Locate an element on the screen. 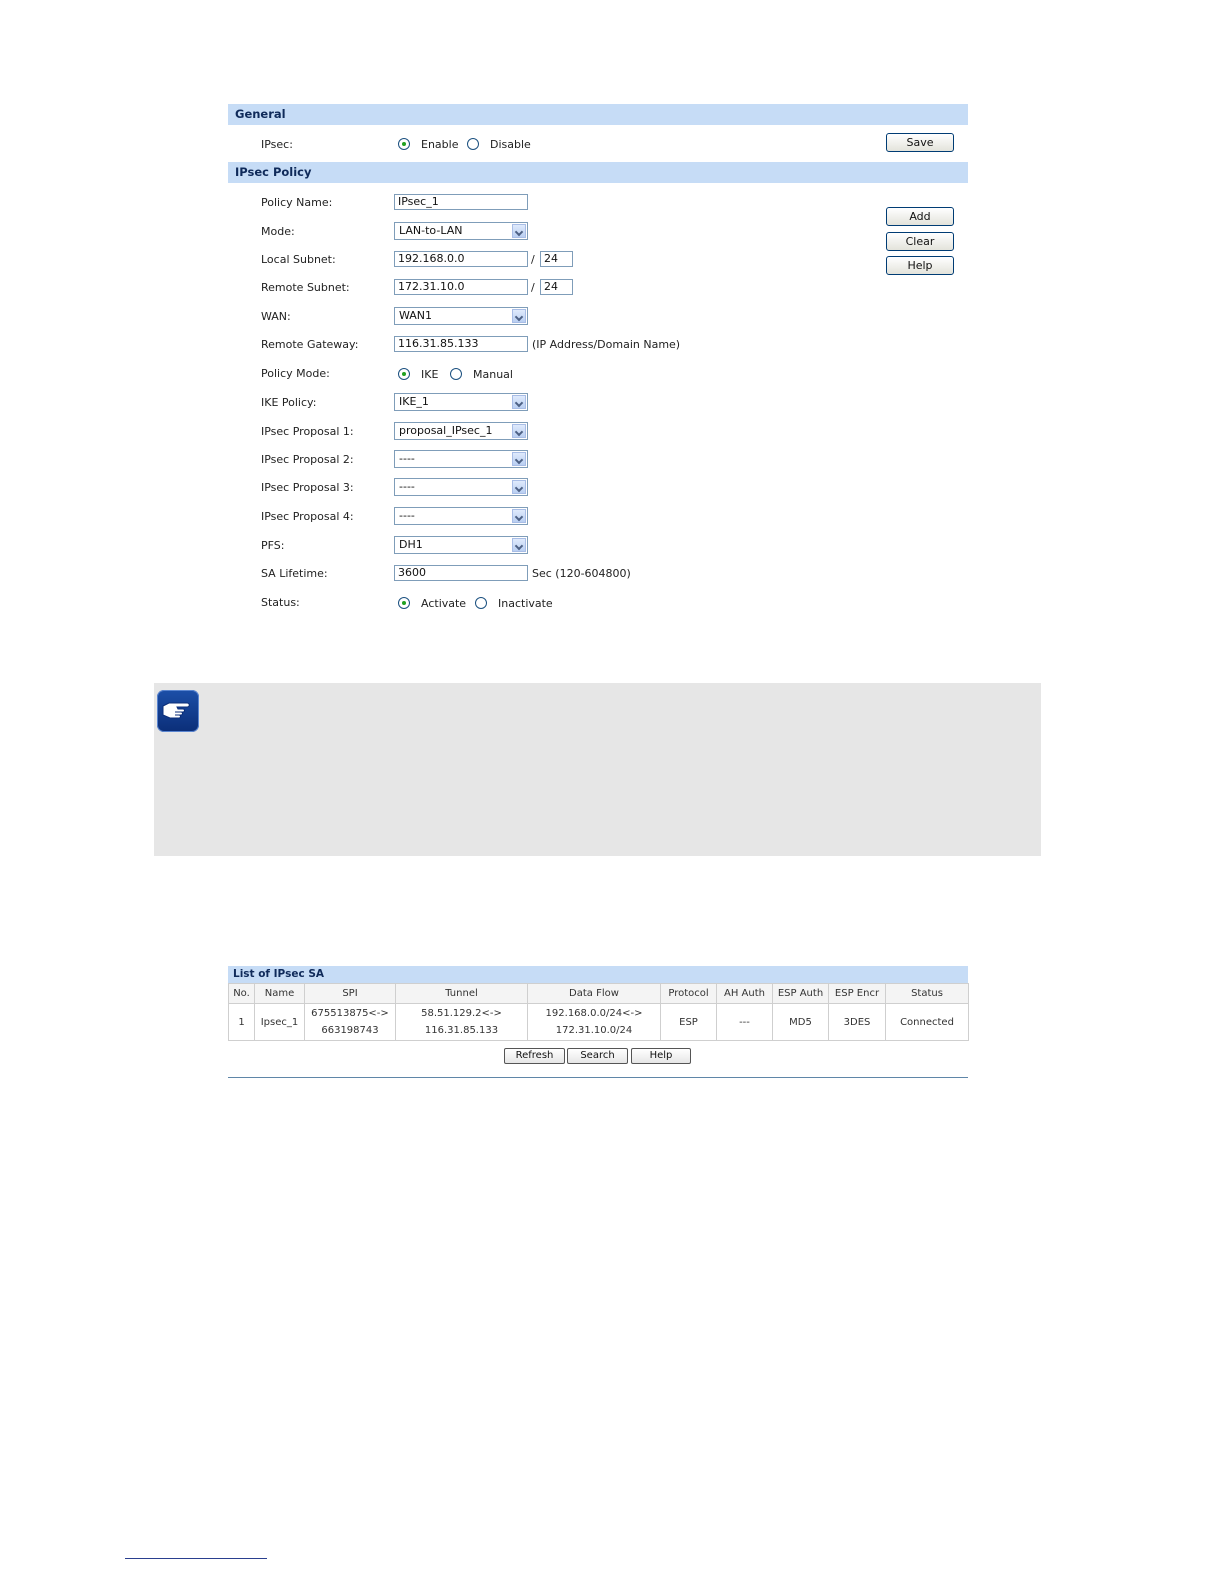 The image size is (1224, 1584). column-header-name: Name is located at coordinates (279, 993).